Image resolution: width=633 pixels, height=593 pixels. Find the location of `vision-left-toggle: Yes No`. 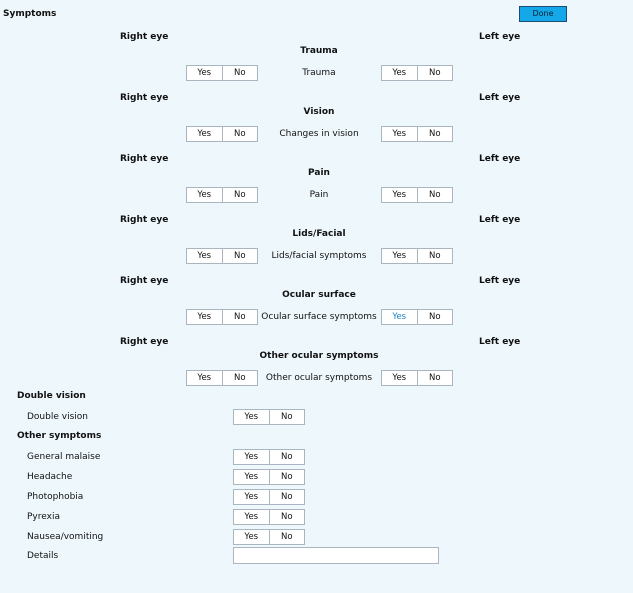

vision-left-toggle: Yes No is located at coordinates (417, 134).